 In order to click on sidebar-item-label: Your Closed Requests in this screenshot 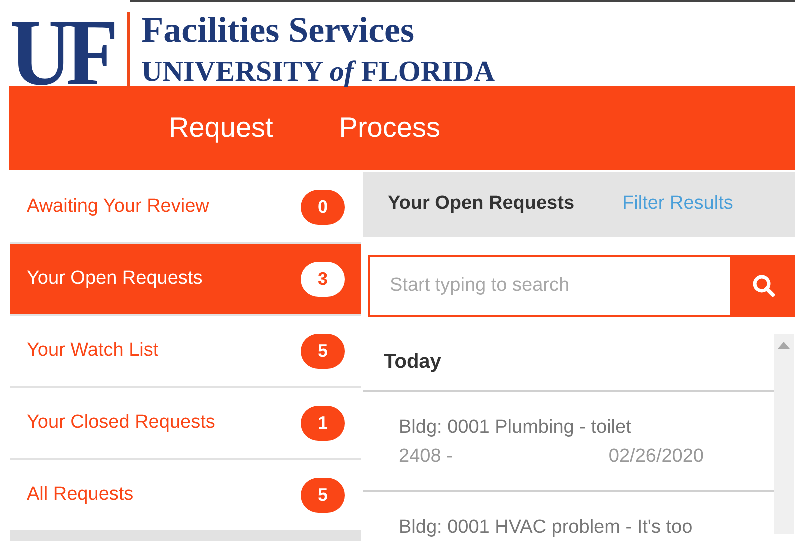, I will do `click(121, 422)`.